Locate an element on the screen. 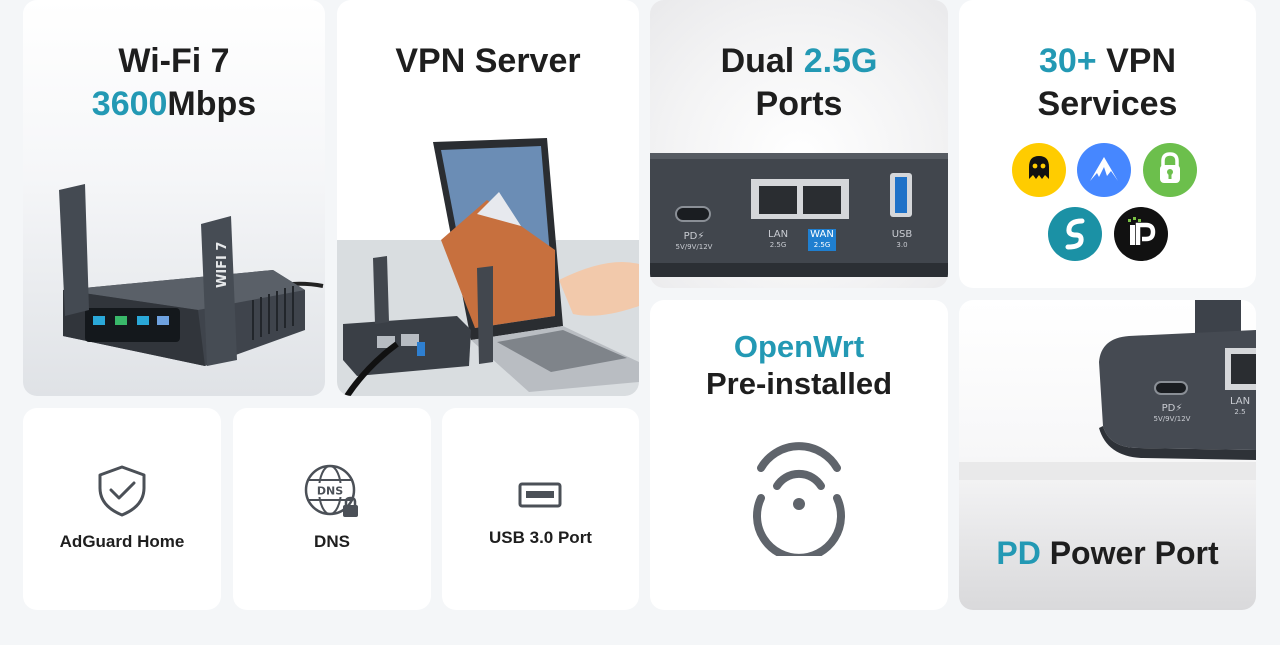 The image size is (1280, 645). router-rear-panel: PD⚡ 5V/9V/12V LAN 2.5G WAN 2.5G USB 3.0 is located at coordinates (799, 220).